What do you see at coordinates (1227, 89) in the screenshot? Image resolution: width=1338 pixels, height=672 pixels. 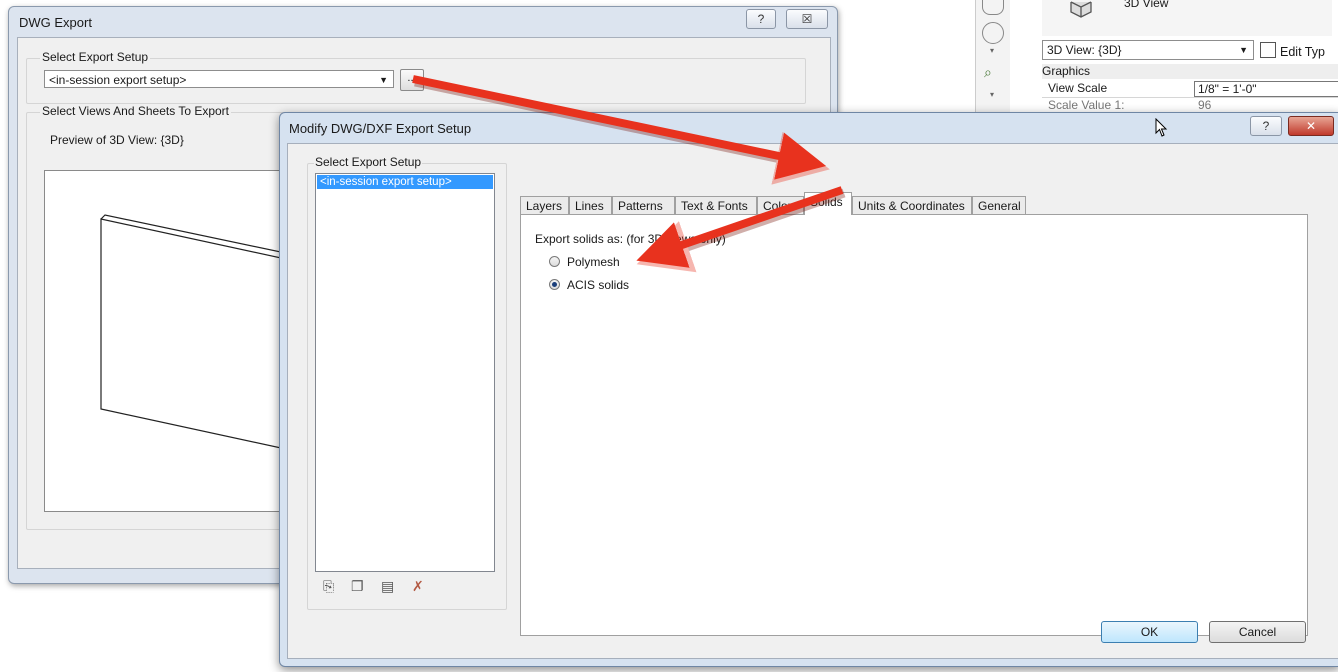 I see `property-value: 1/8" = 1'-0"` at bounding box center [1227, 89].